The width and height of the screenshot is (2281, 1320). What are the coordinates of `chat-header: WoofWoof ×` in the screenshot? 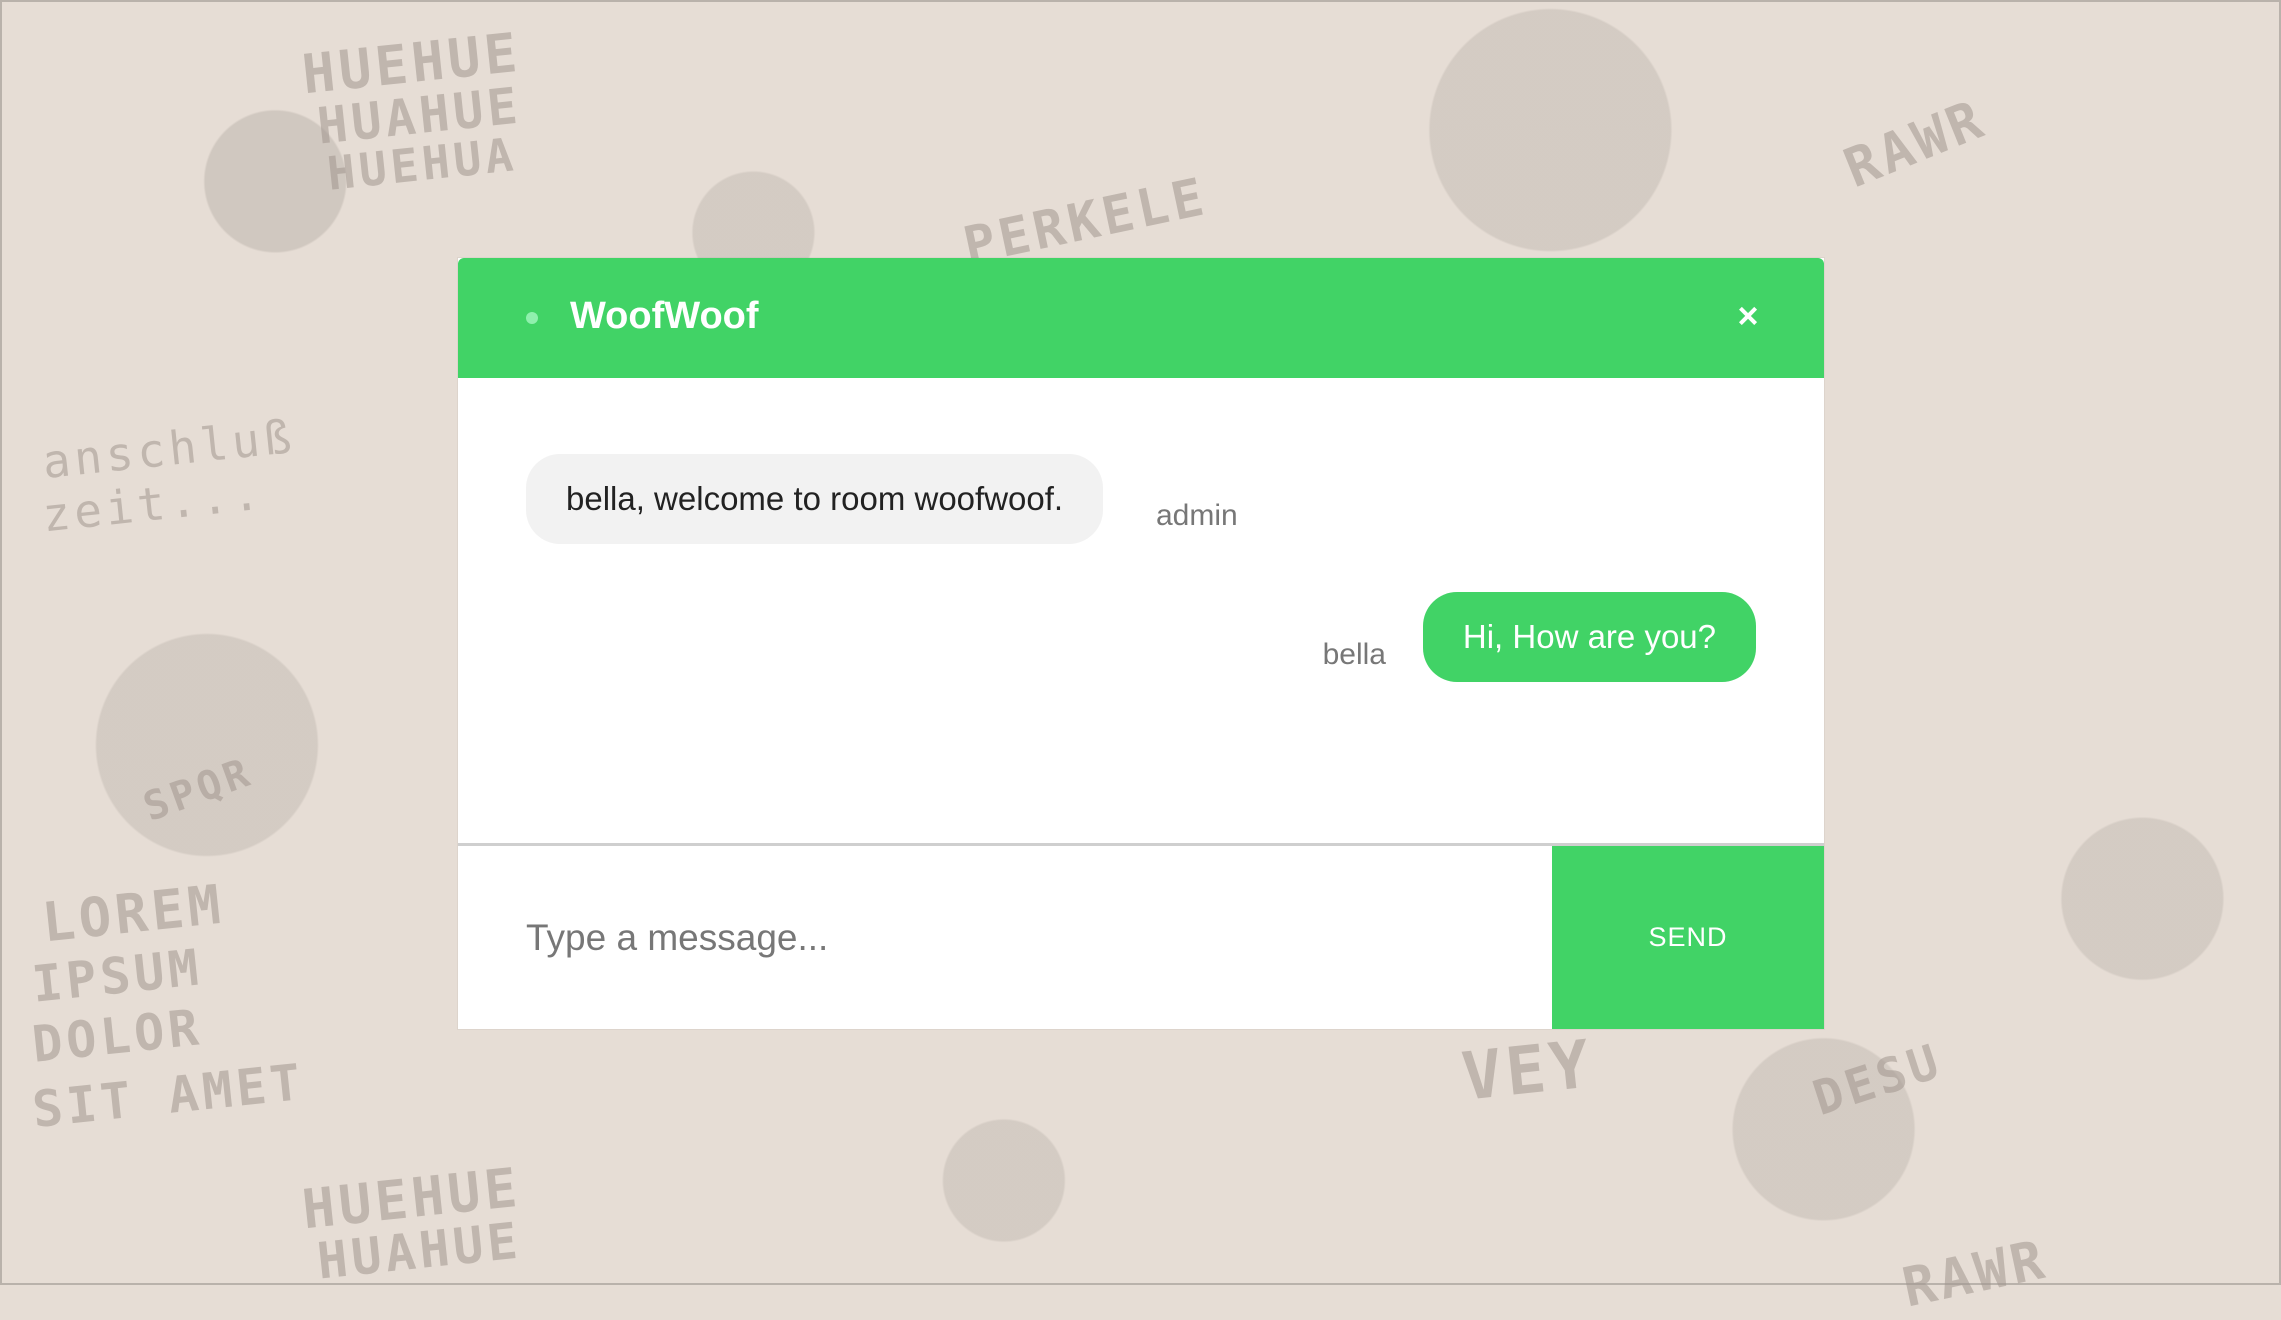 It's located at (1141, 318).